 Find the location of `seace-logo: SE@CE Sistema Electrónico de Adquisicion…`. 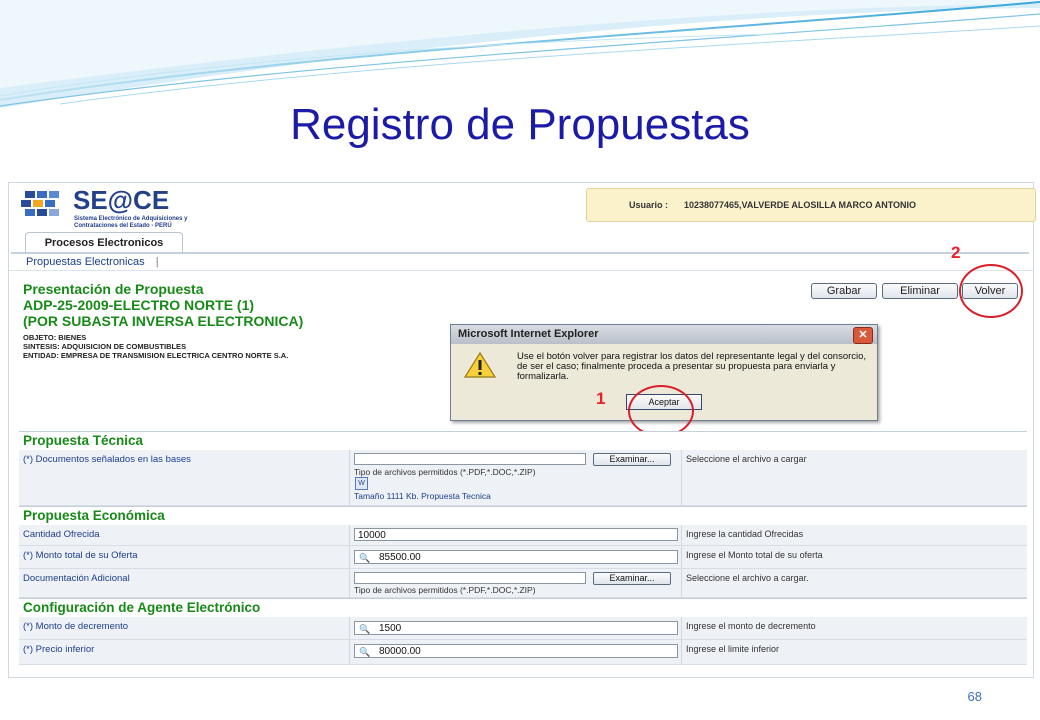

seace-logo: SE@CE Sistema Electrónico de Adquisicion… is located at coordinates (114, 208).